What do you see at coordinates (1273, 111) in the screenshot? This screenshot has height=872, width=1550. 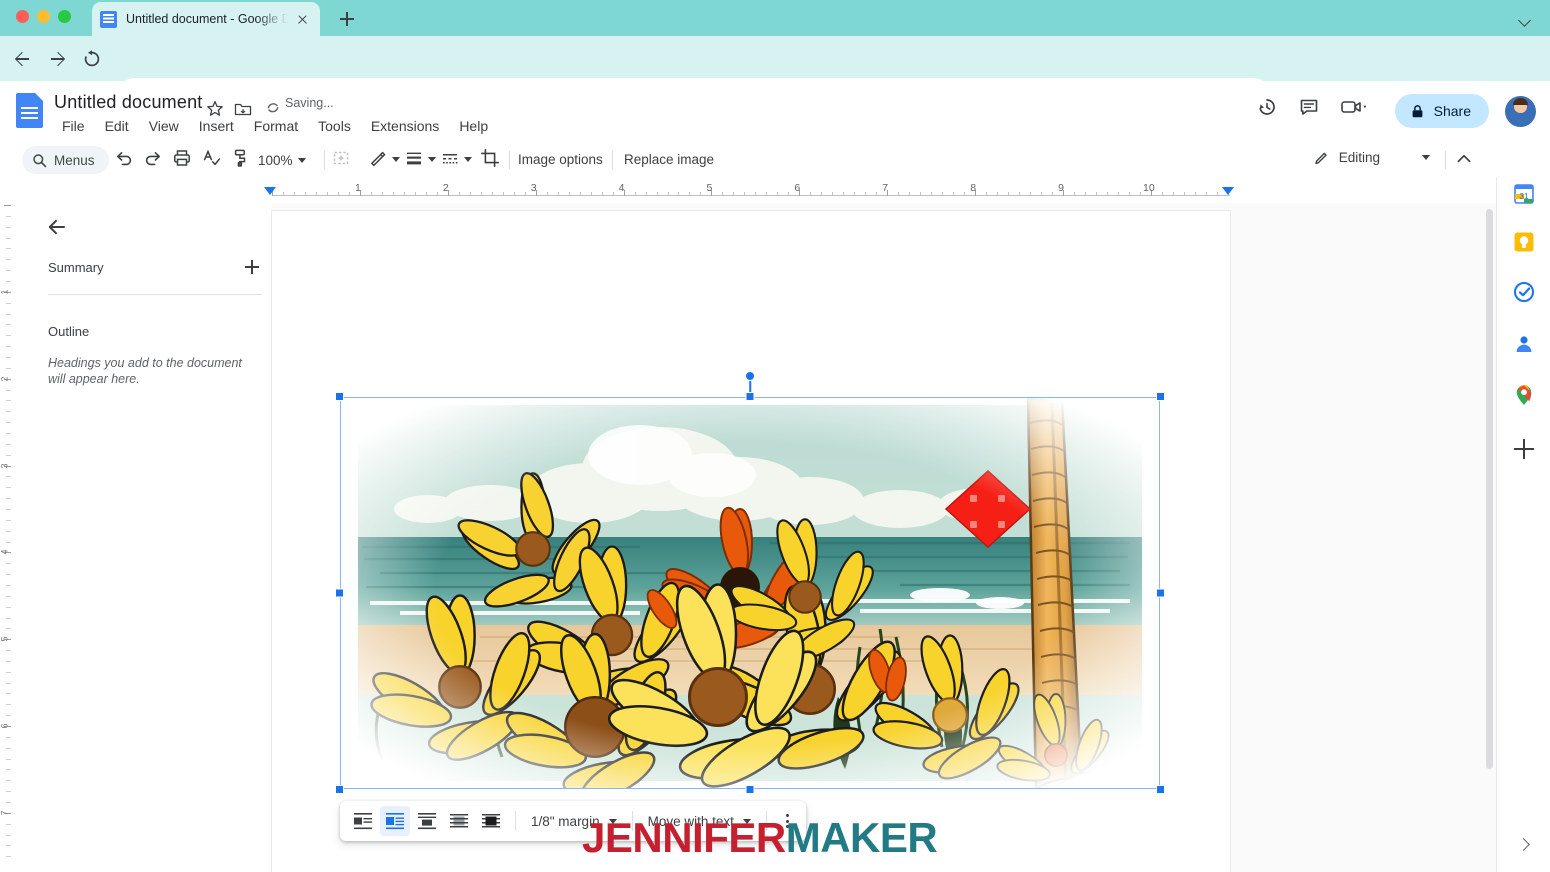 I see `version-history-icon` at bounding box center [1273, 111].